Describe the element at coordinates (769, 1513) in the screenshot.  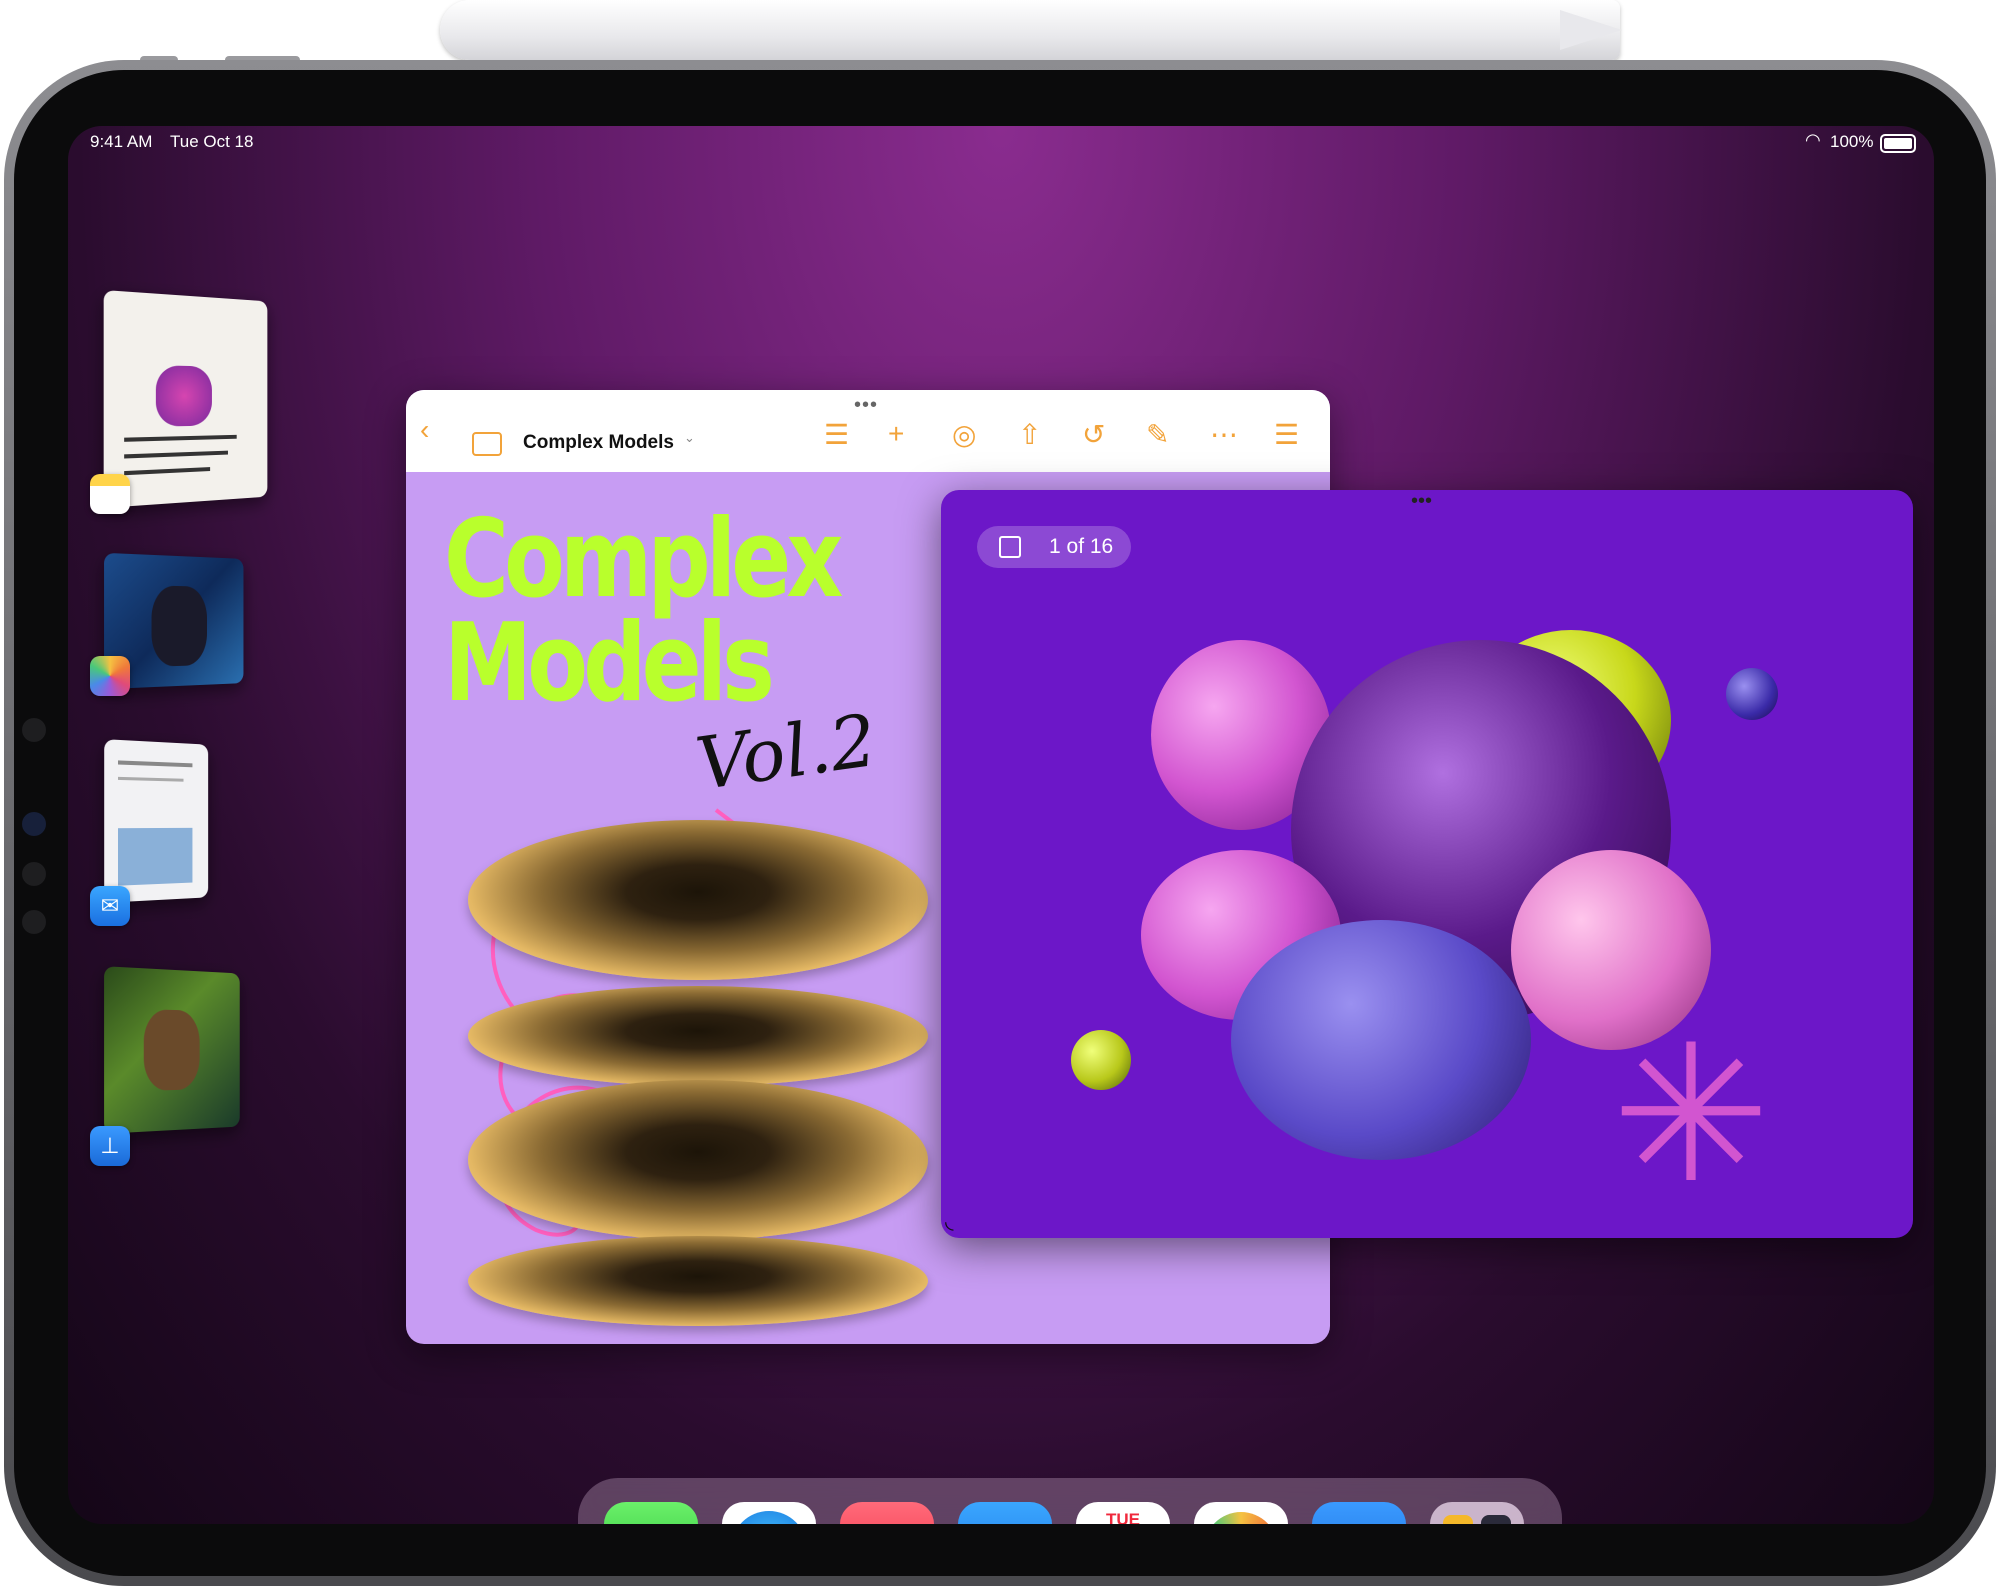
I see `safari-icon: ↗` at that location.